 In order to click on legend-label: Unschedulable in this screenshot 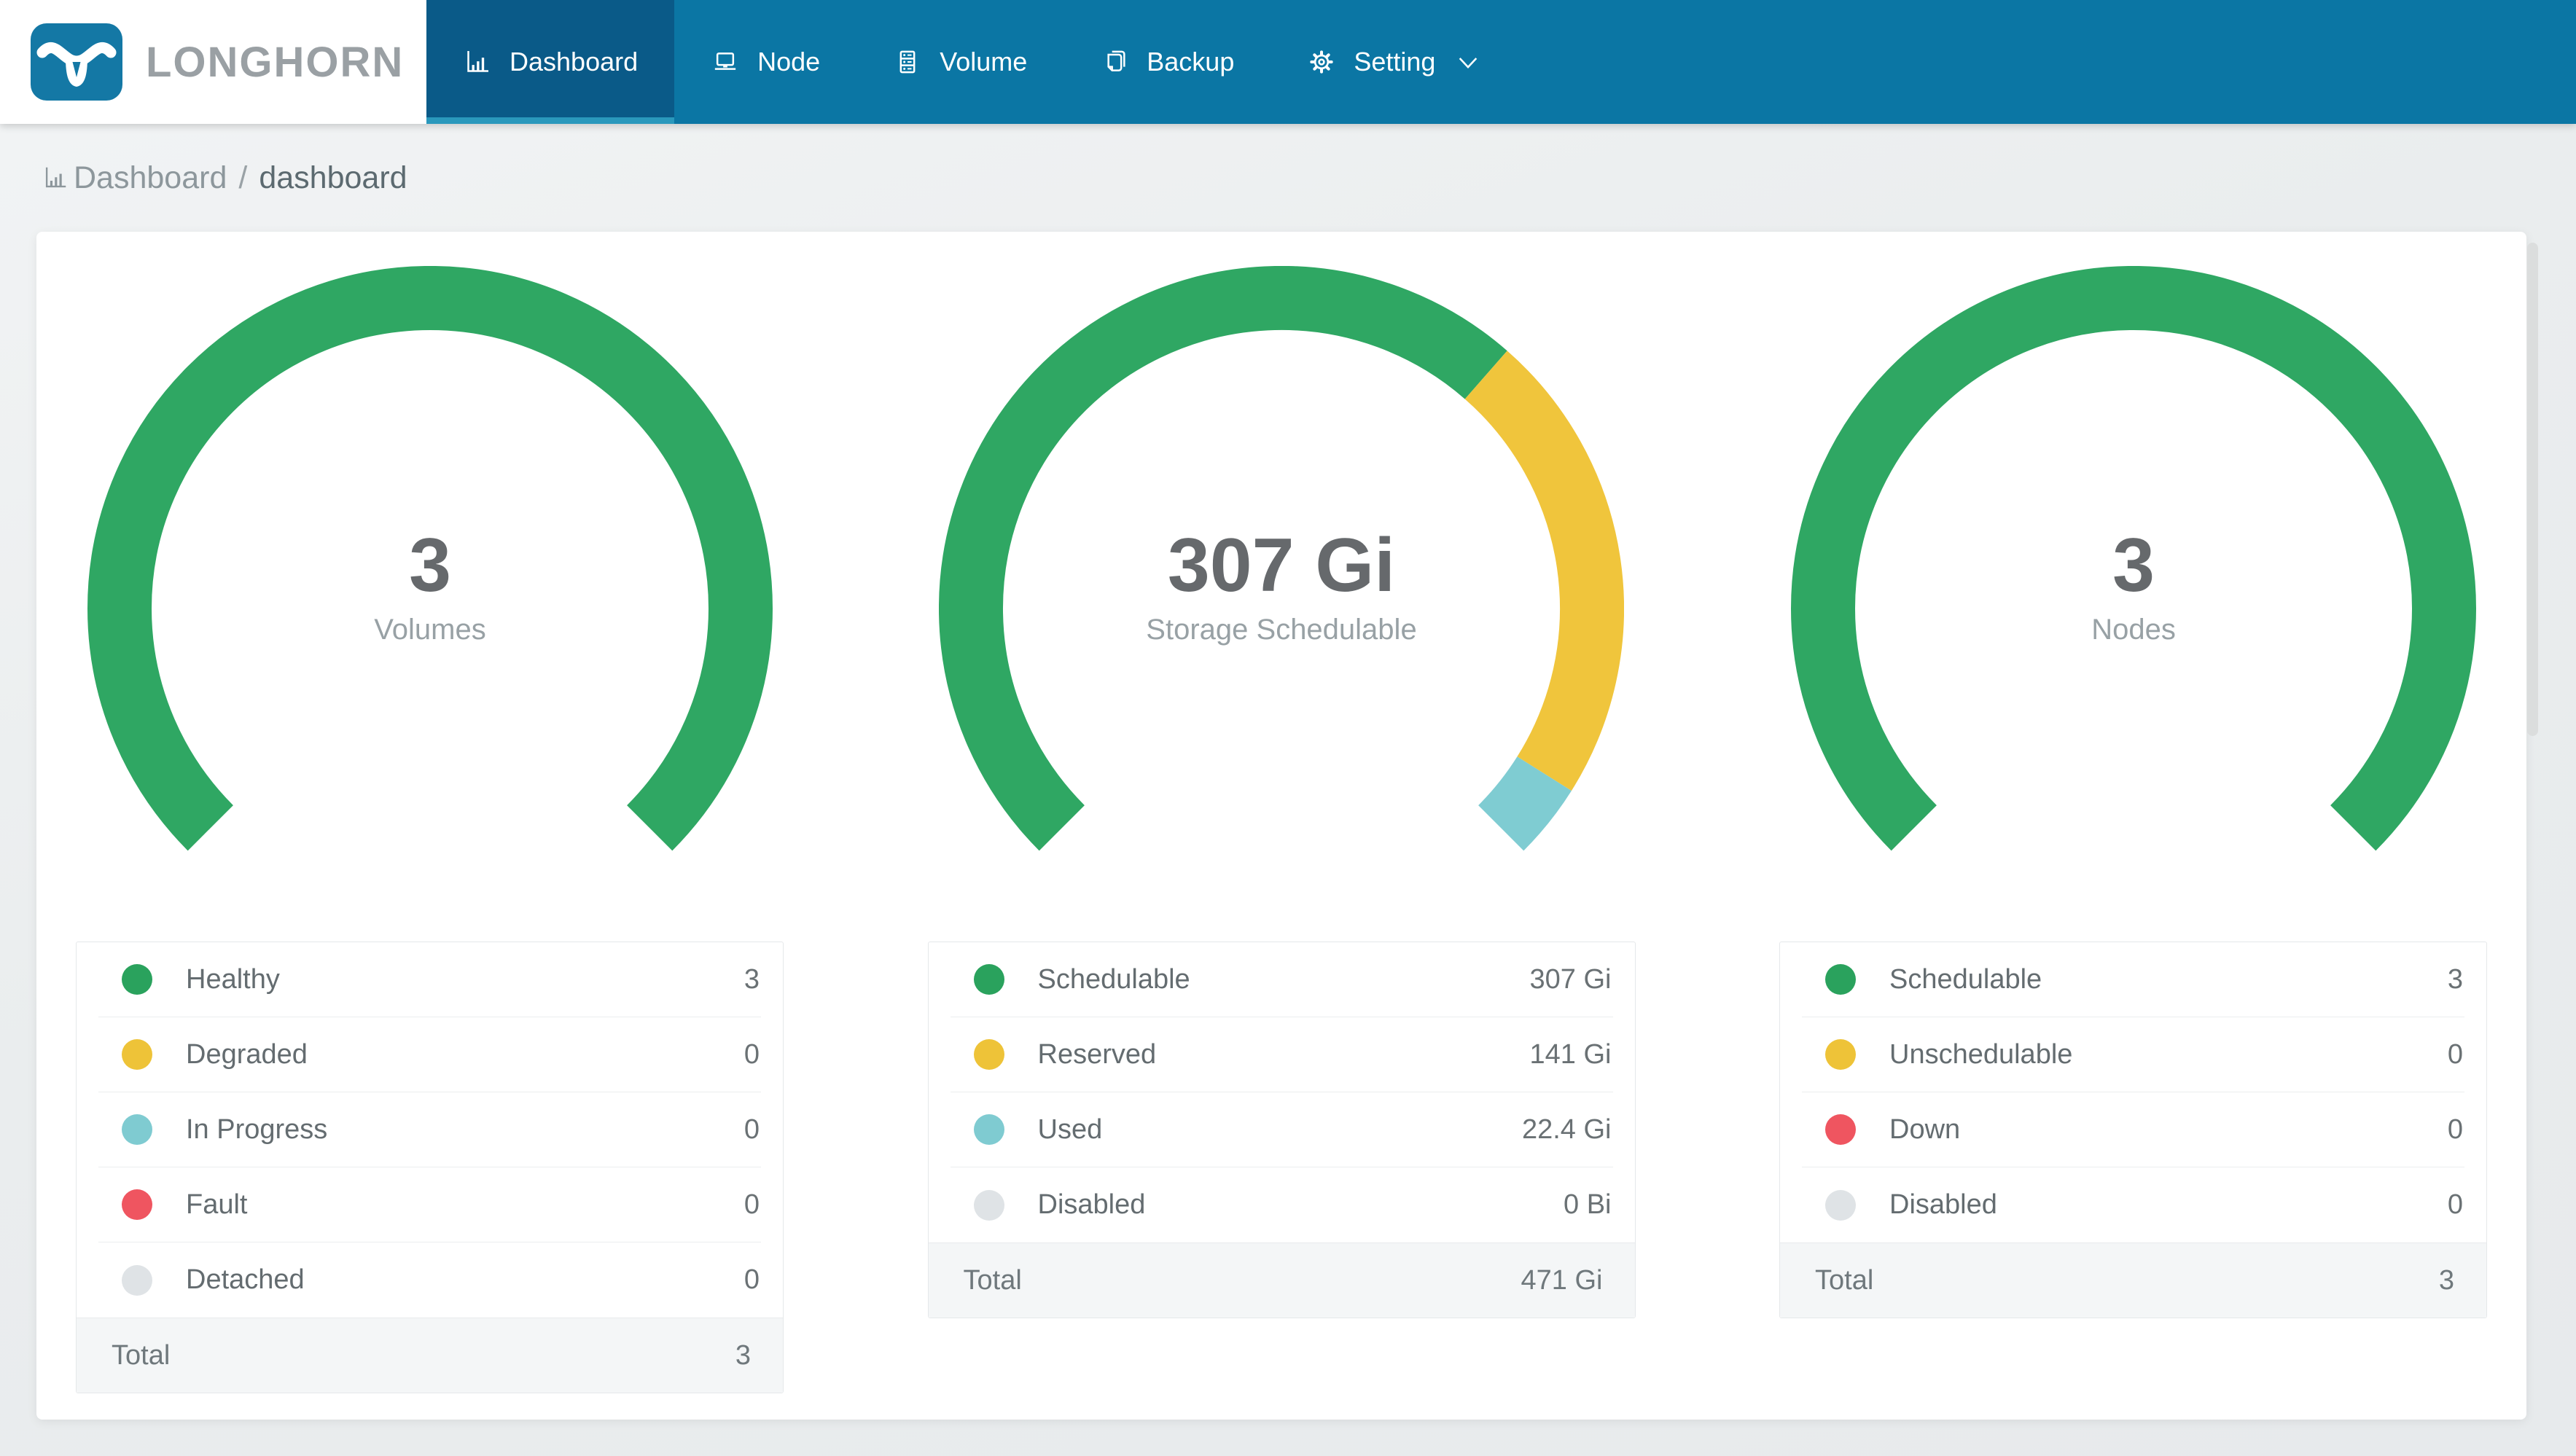, I will do `click(1981, 1054)`.